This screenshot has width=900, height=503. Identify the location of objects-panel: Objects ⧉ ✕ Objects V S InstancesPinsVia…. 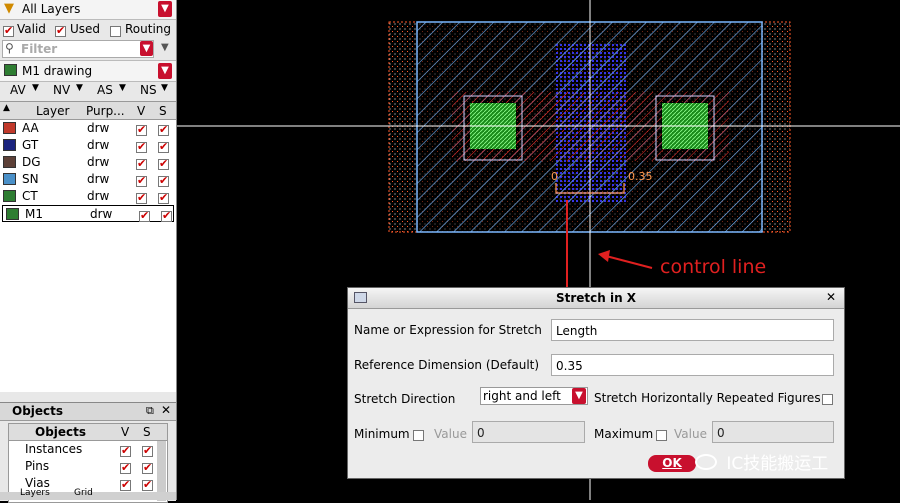
(88, 452).